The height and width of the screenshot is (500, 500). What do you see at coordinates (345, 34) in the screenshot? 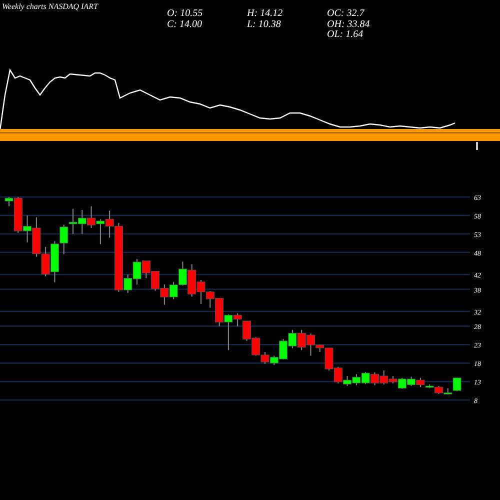
I see `ohlc-stat: OL: 1.64` at bounding box center [345, 34].